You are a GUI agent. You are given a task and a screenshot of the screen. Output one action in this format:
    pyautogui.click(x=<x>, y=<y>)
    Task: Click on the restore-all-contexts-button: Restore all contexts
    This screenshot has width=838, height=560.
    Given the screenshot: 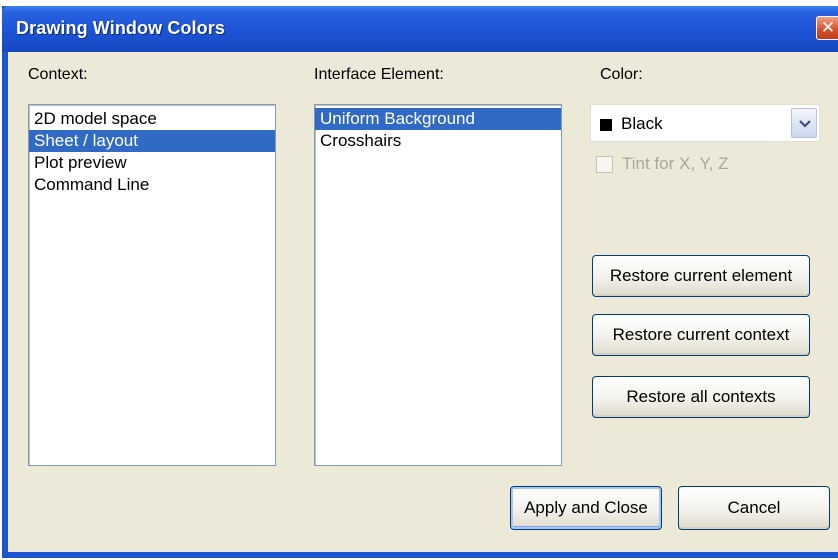 What is the action you would take?
    pyautogui.click(x=701, y=397)
    